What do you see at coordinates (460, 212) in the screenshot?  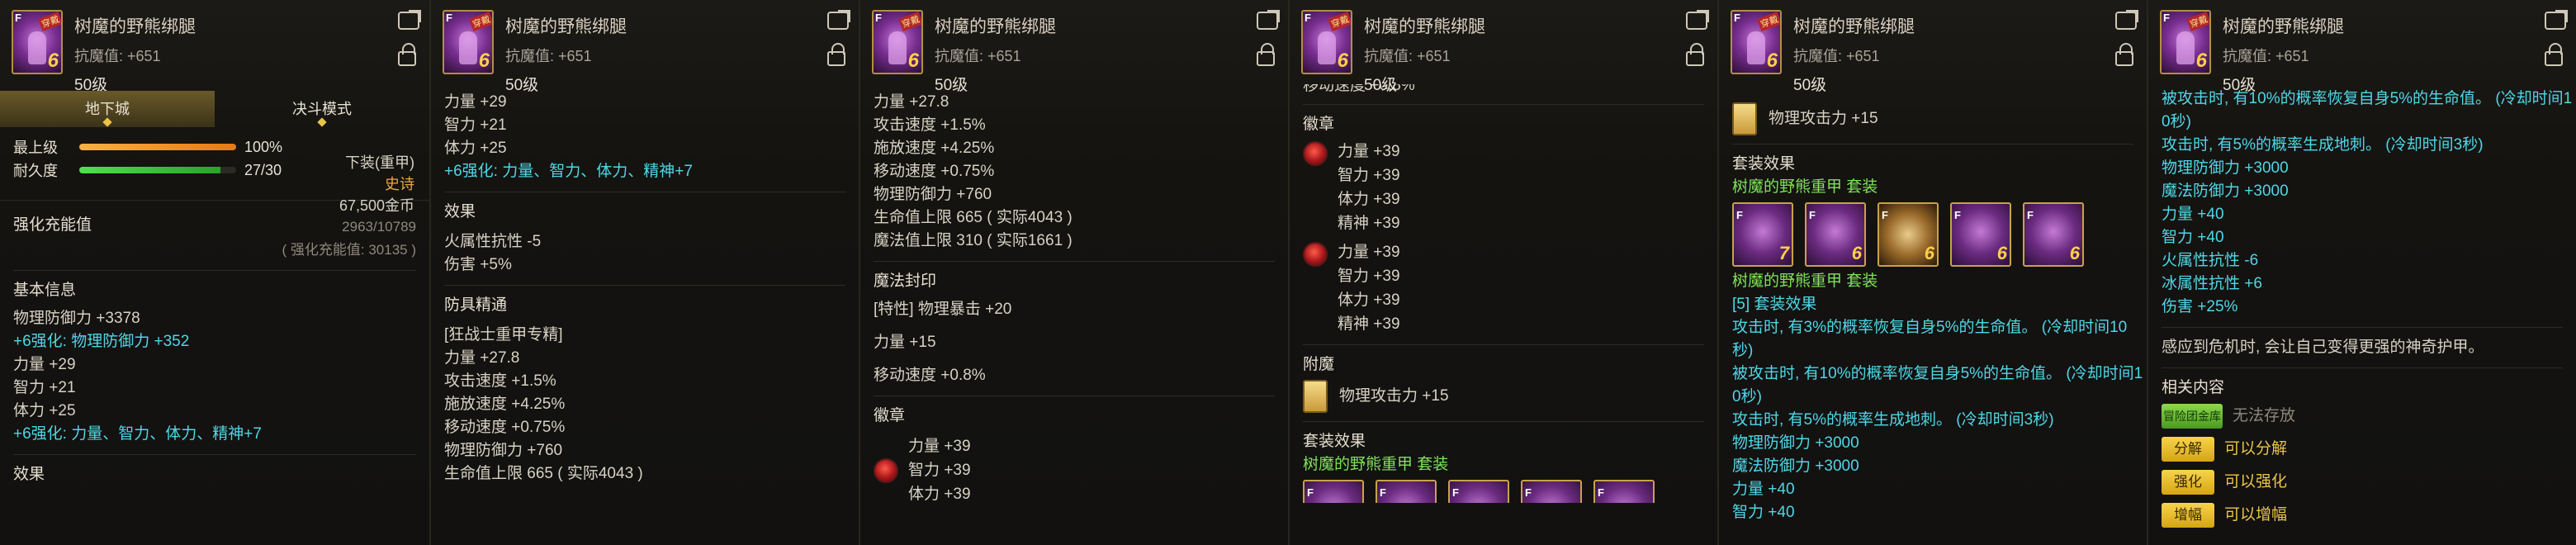 I see `effect-title: 效果` at bounding box center [460, 212].